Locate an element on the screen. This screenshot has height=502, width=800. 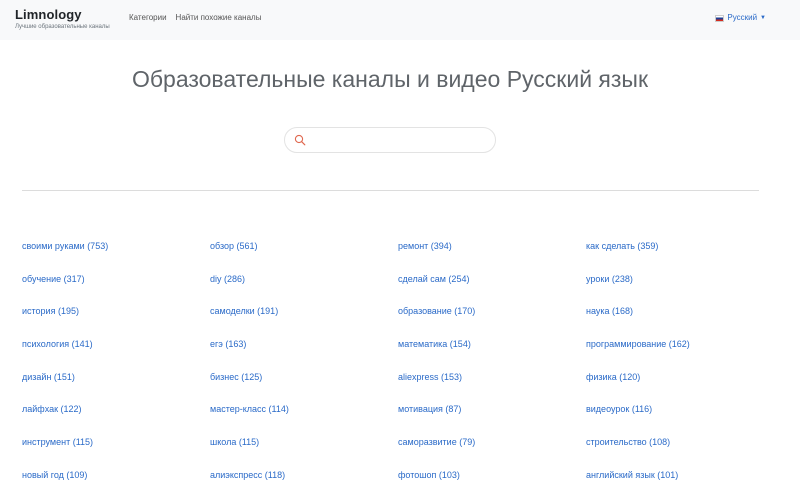
tag-link: как сделать (359) is located at coordinates (680, 256).